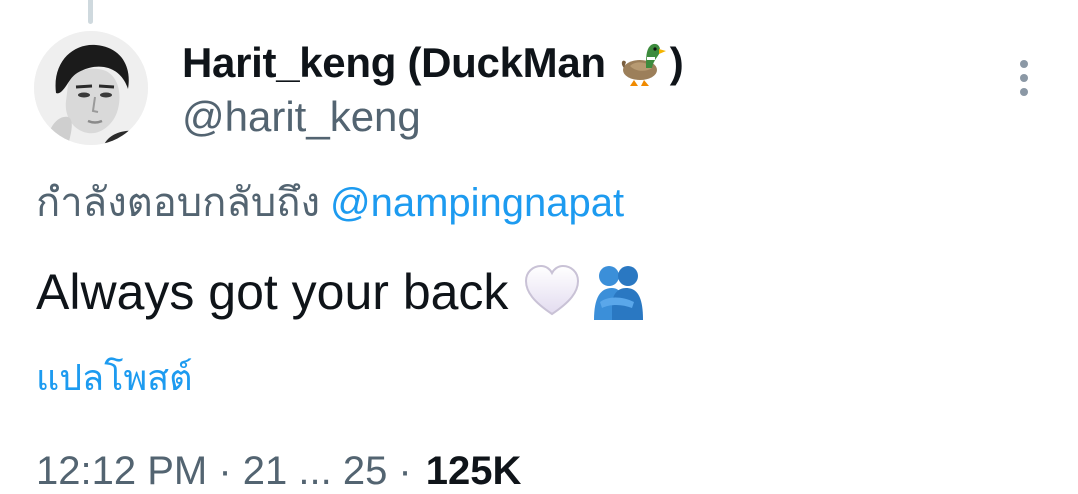  I want to click on white-heart-icon, so click(552, 292).